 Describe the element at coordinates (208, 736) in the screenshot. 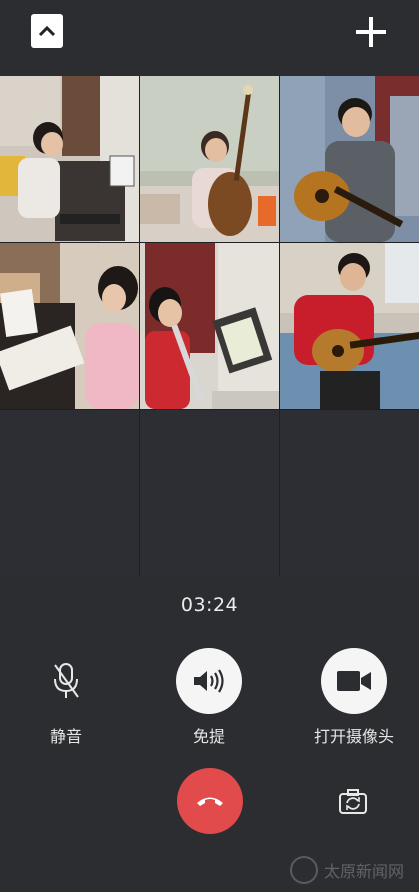

I see `speaker-label: 免提` at that location.